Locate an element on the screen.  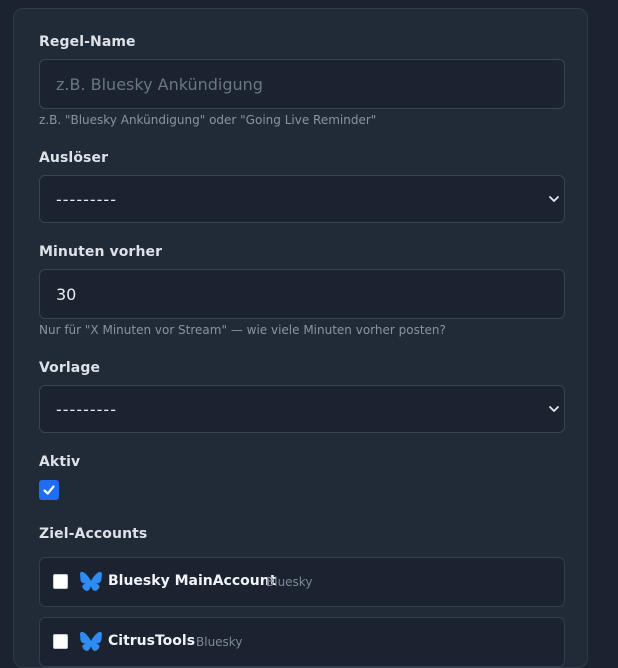
account-row: Bluesky MainAccount Bluesky is located at coordinates (302, 582).